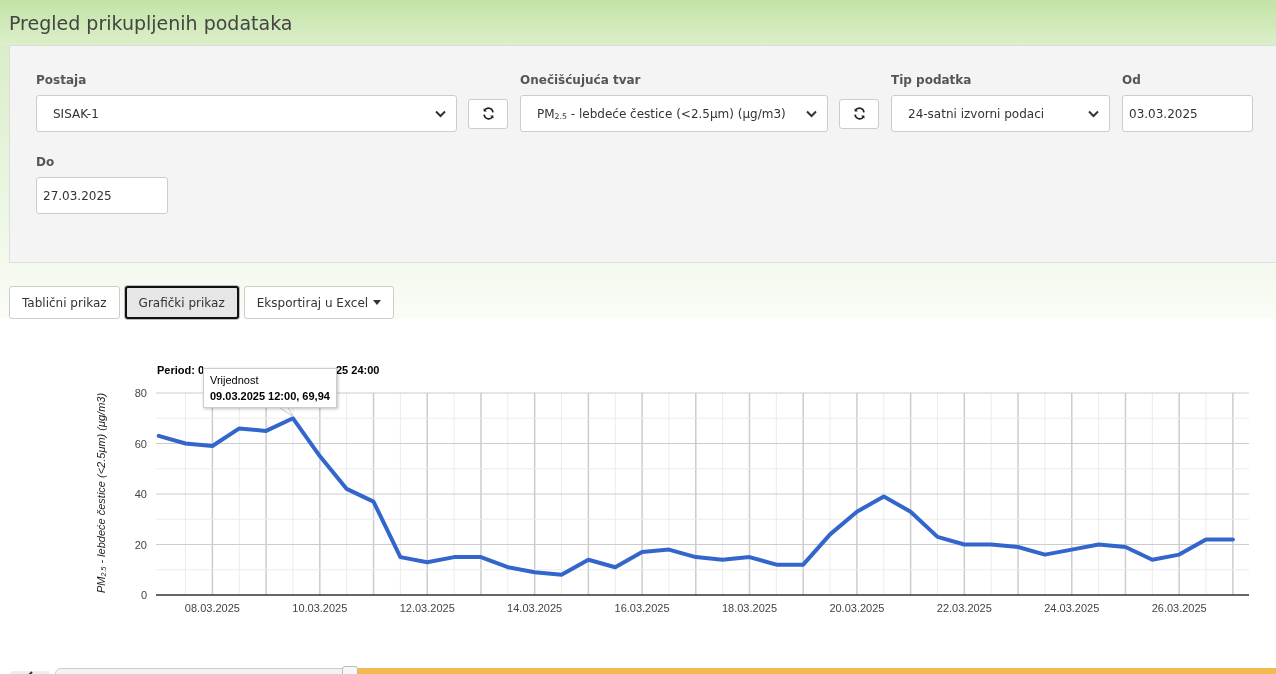 Image resolution: width=1276 pixels, height=674 pixels. What do you see at coordinates (932, 80) in the screenshot?
I see `field-label: Tip podatka` at bounding box center [932, 80].